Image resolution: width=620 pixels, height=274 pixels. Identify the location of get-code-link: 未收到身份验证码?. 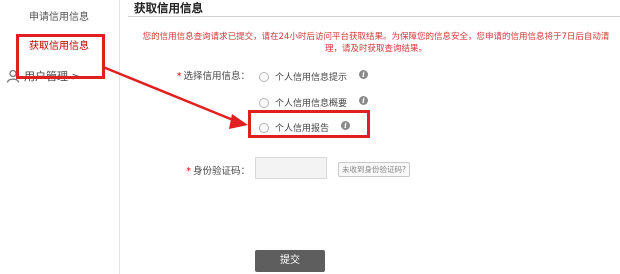
(374, 169).